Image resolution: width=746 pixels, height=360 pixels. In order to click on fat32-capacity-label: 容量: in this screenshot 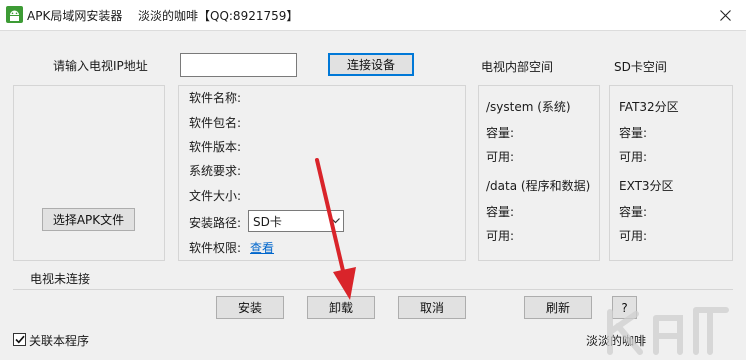, I will do `click(633, 133)`.